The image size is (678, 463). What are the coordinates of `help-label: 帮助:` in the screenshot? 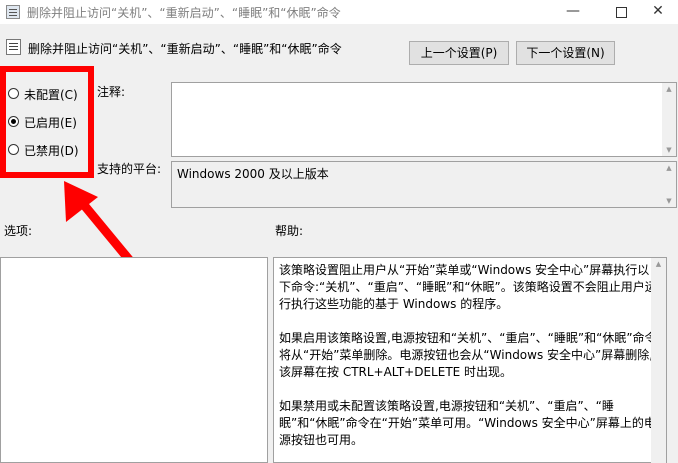 It's located at (289, 231).